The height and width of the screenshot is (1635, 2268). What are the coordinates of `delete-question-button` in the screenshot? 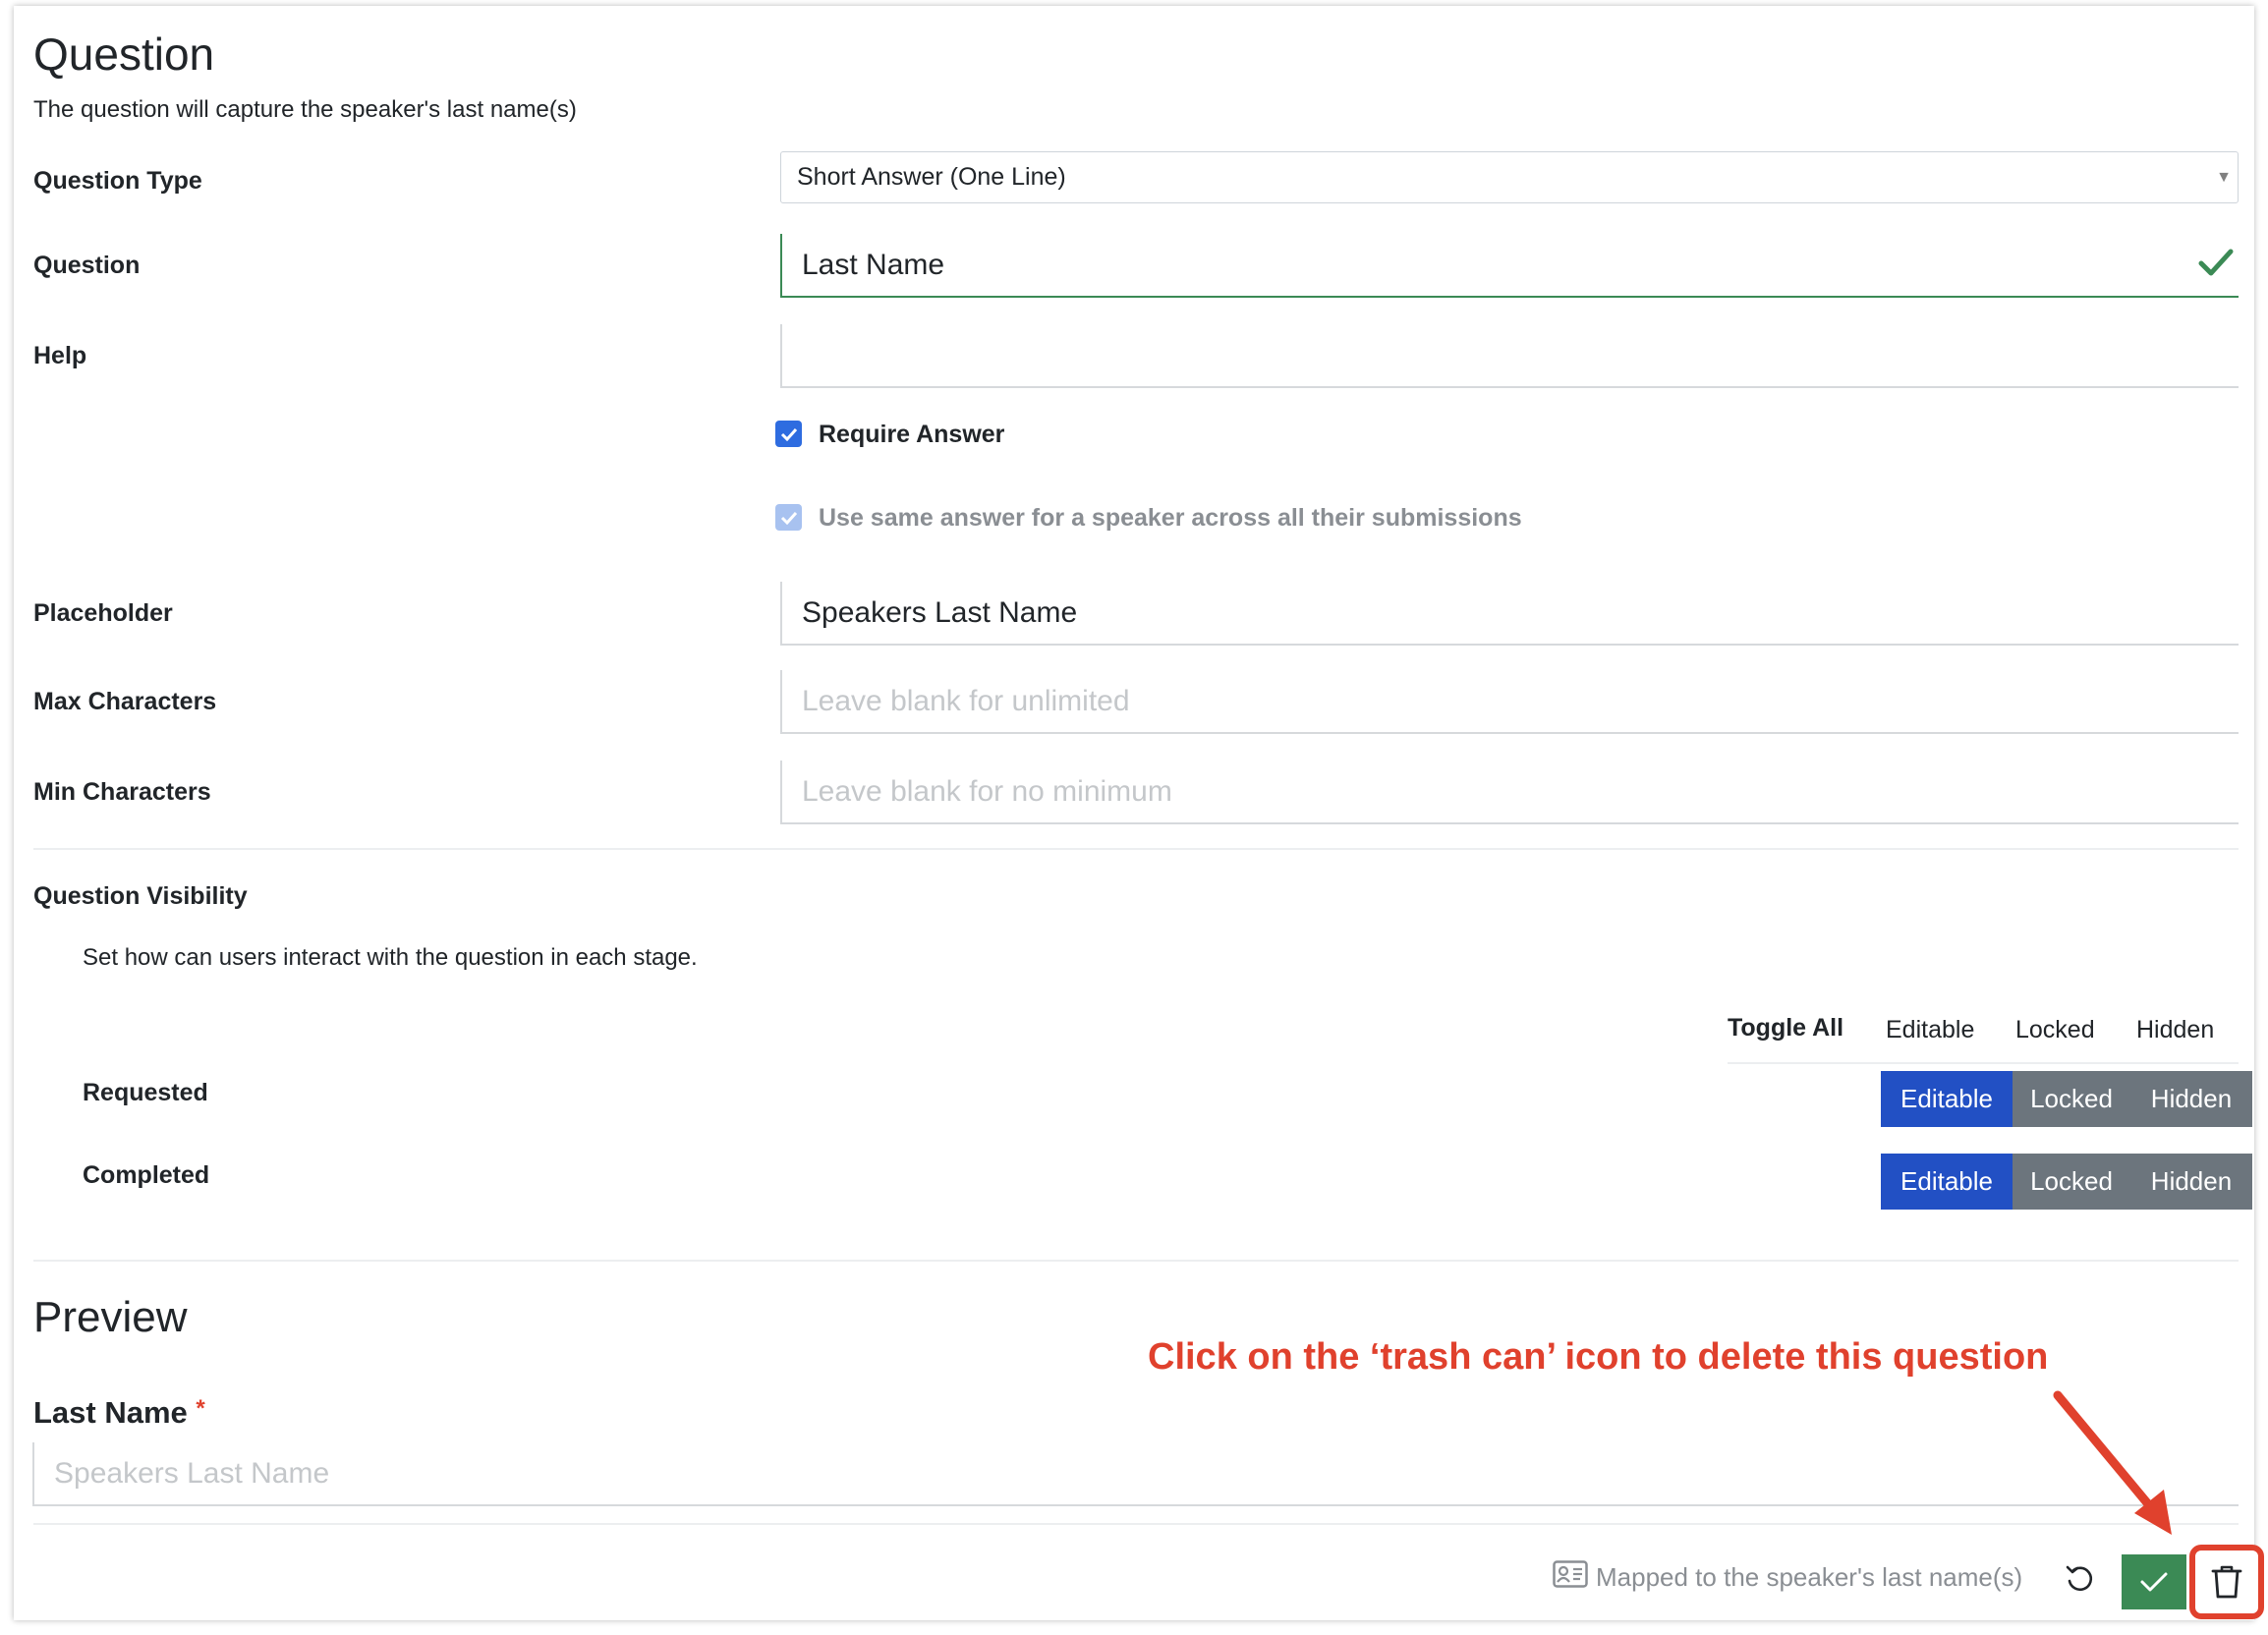 It's located at (2227, 1582).